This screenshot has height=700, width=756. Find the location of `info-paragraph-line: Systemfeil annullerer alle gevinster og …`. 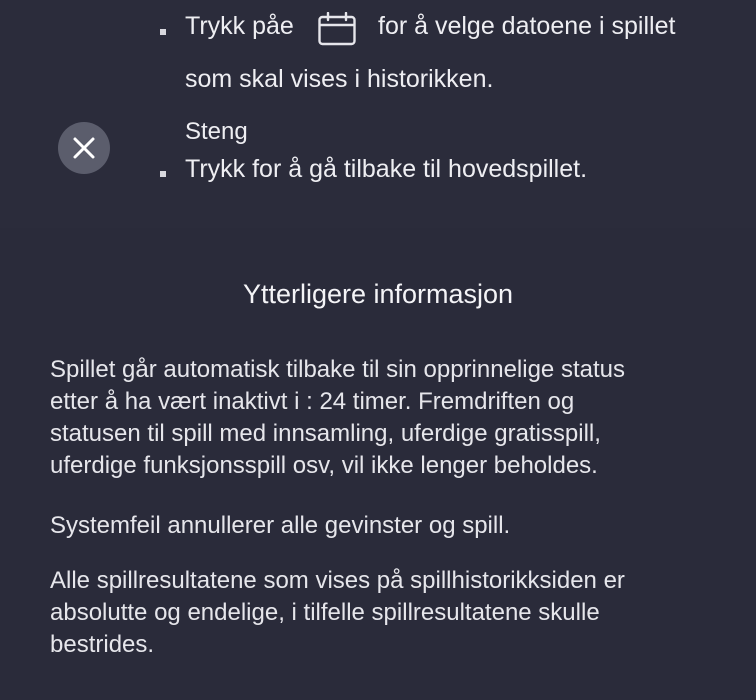

info-paragraph-line: Systemfeil annullerer alle gevinster og … is located at coordinates (280, 525).